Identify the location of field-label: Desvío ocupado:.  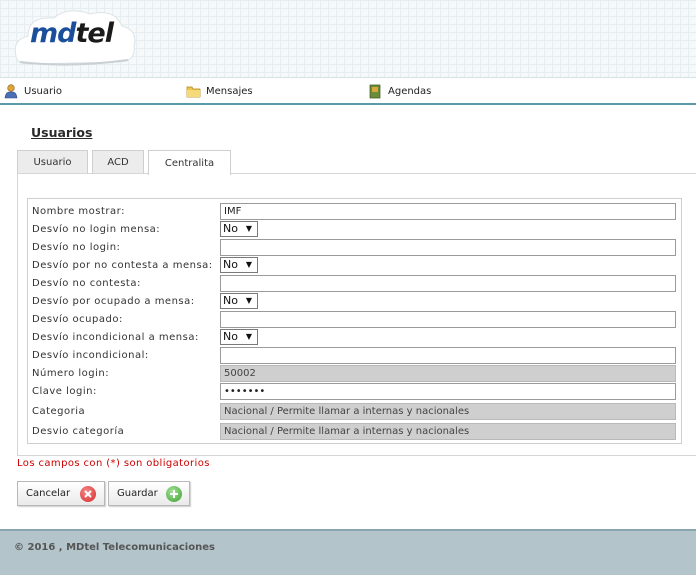
(77, 319).